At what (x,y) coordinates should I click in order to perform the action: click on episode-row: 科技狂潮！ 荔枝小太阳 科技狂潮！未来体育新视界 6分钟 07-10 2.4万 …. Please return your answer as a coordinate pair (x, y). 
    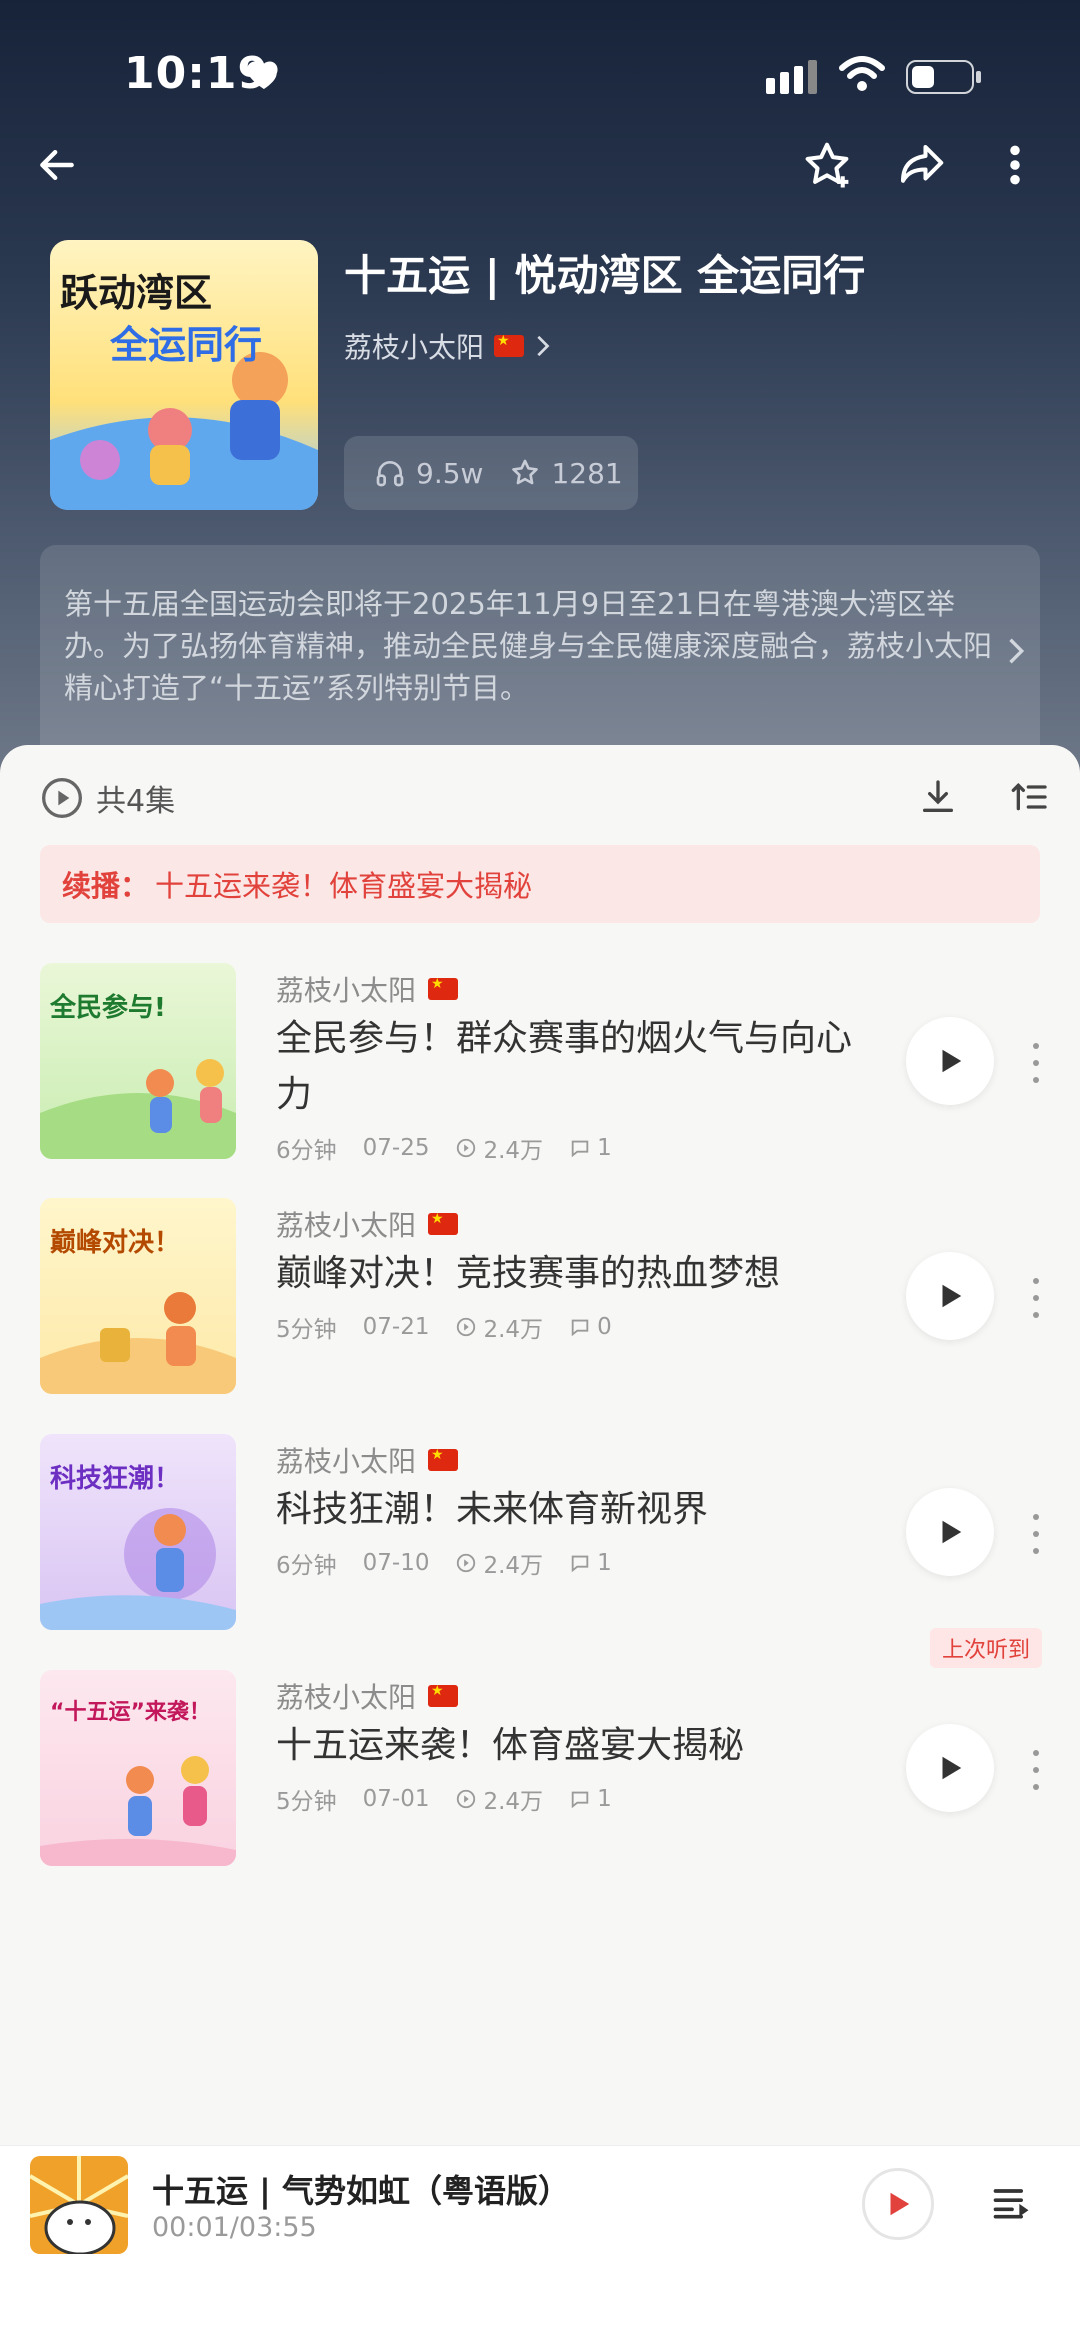
    Looking at the image, I should click on (540, 1534).